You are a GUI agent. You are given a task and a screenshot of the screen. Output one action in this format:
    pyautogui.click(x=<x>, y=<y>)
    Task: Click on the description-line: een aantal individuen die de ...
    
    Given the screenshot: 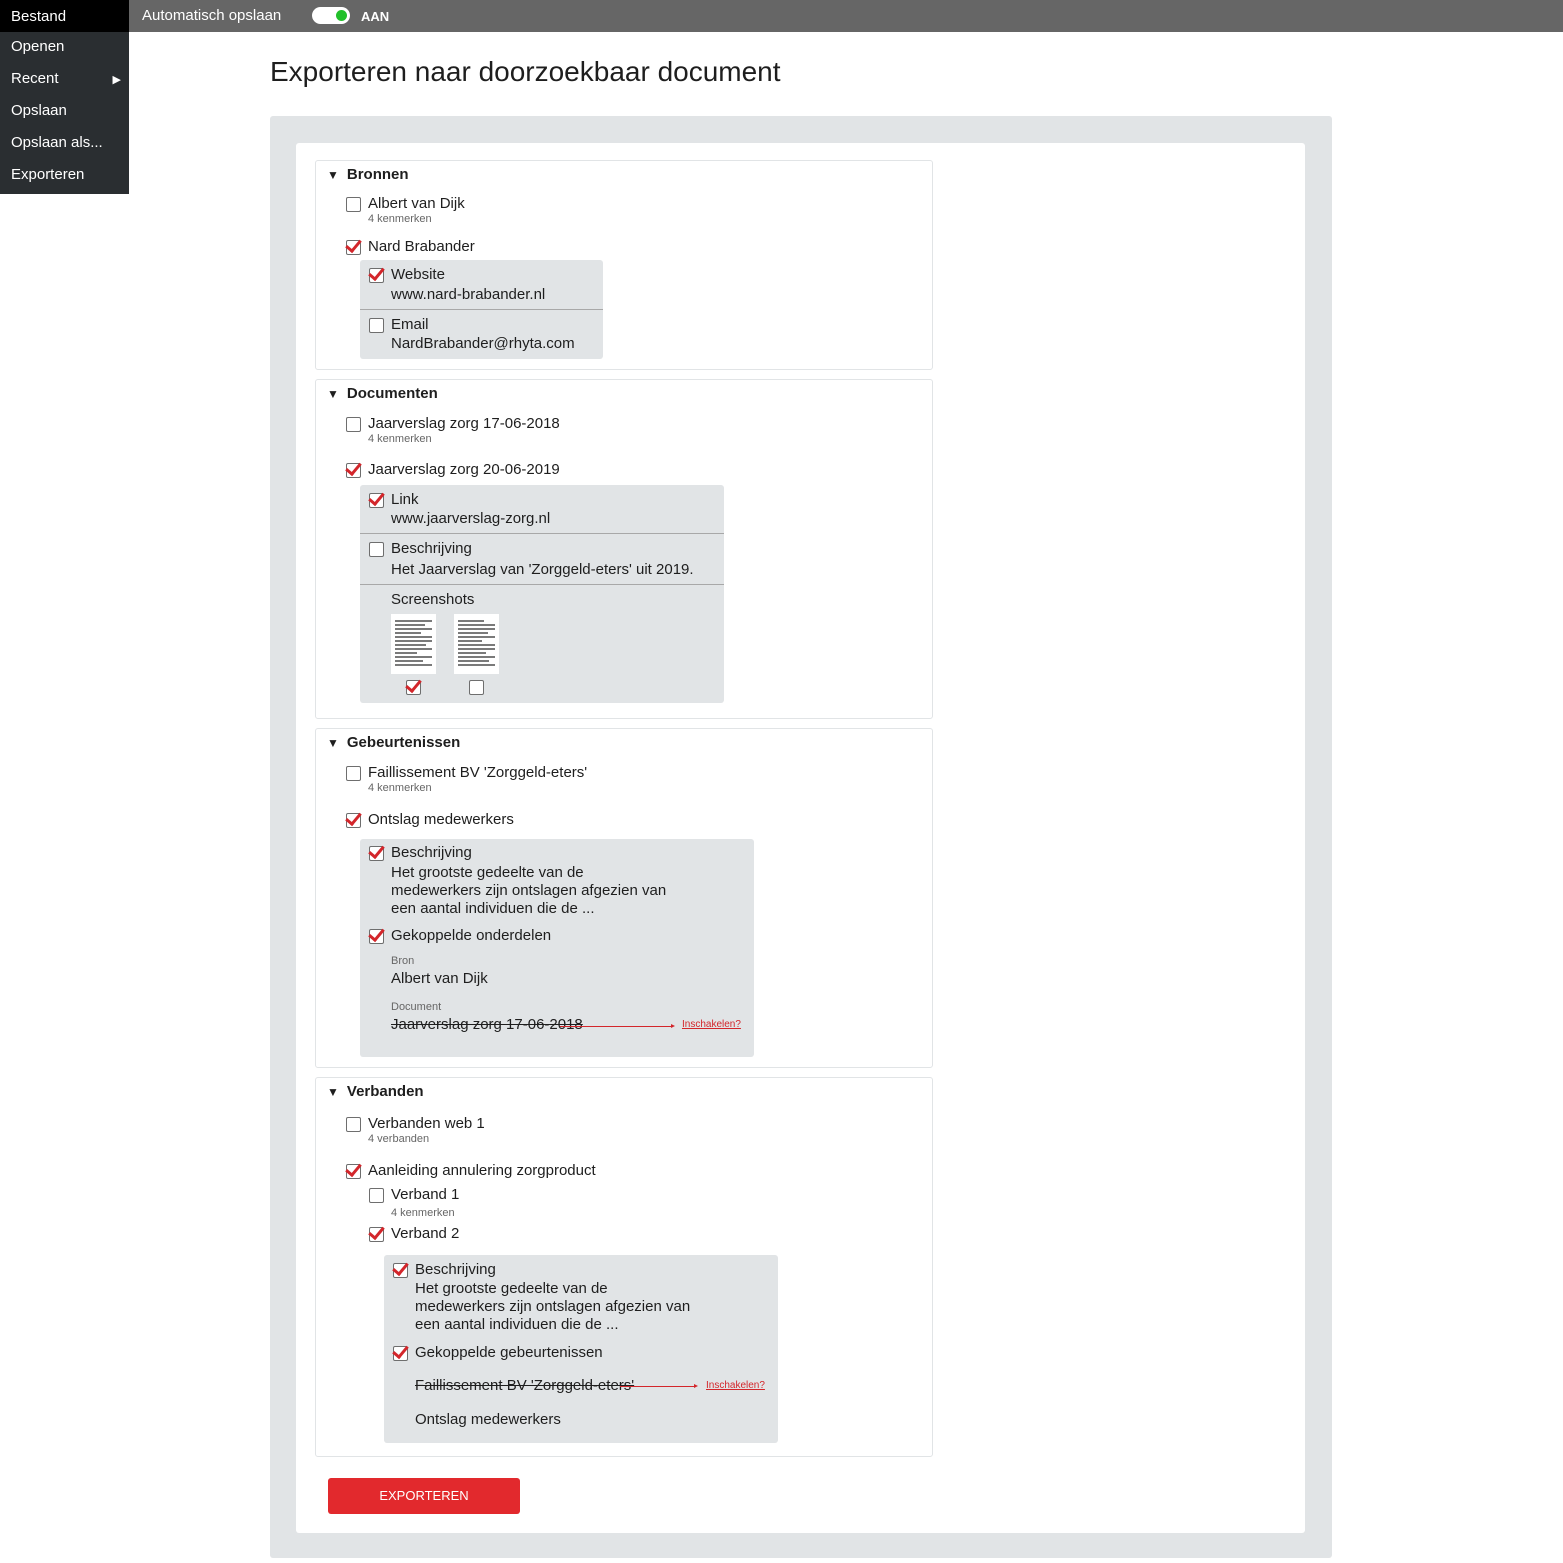 What is the action you would take?
    pyautogui.click(x=517, y=1324)
    